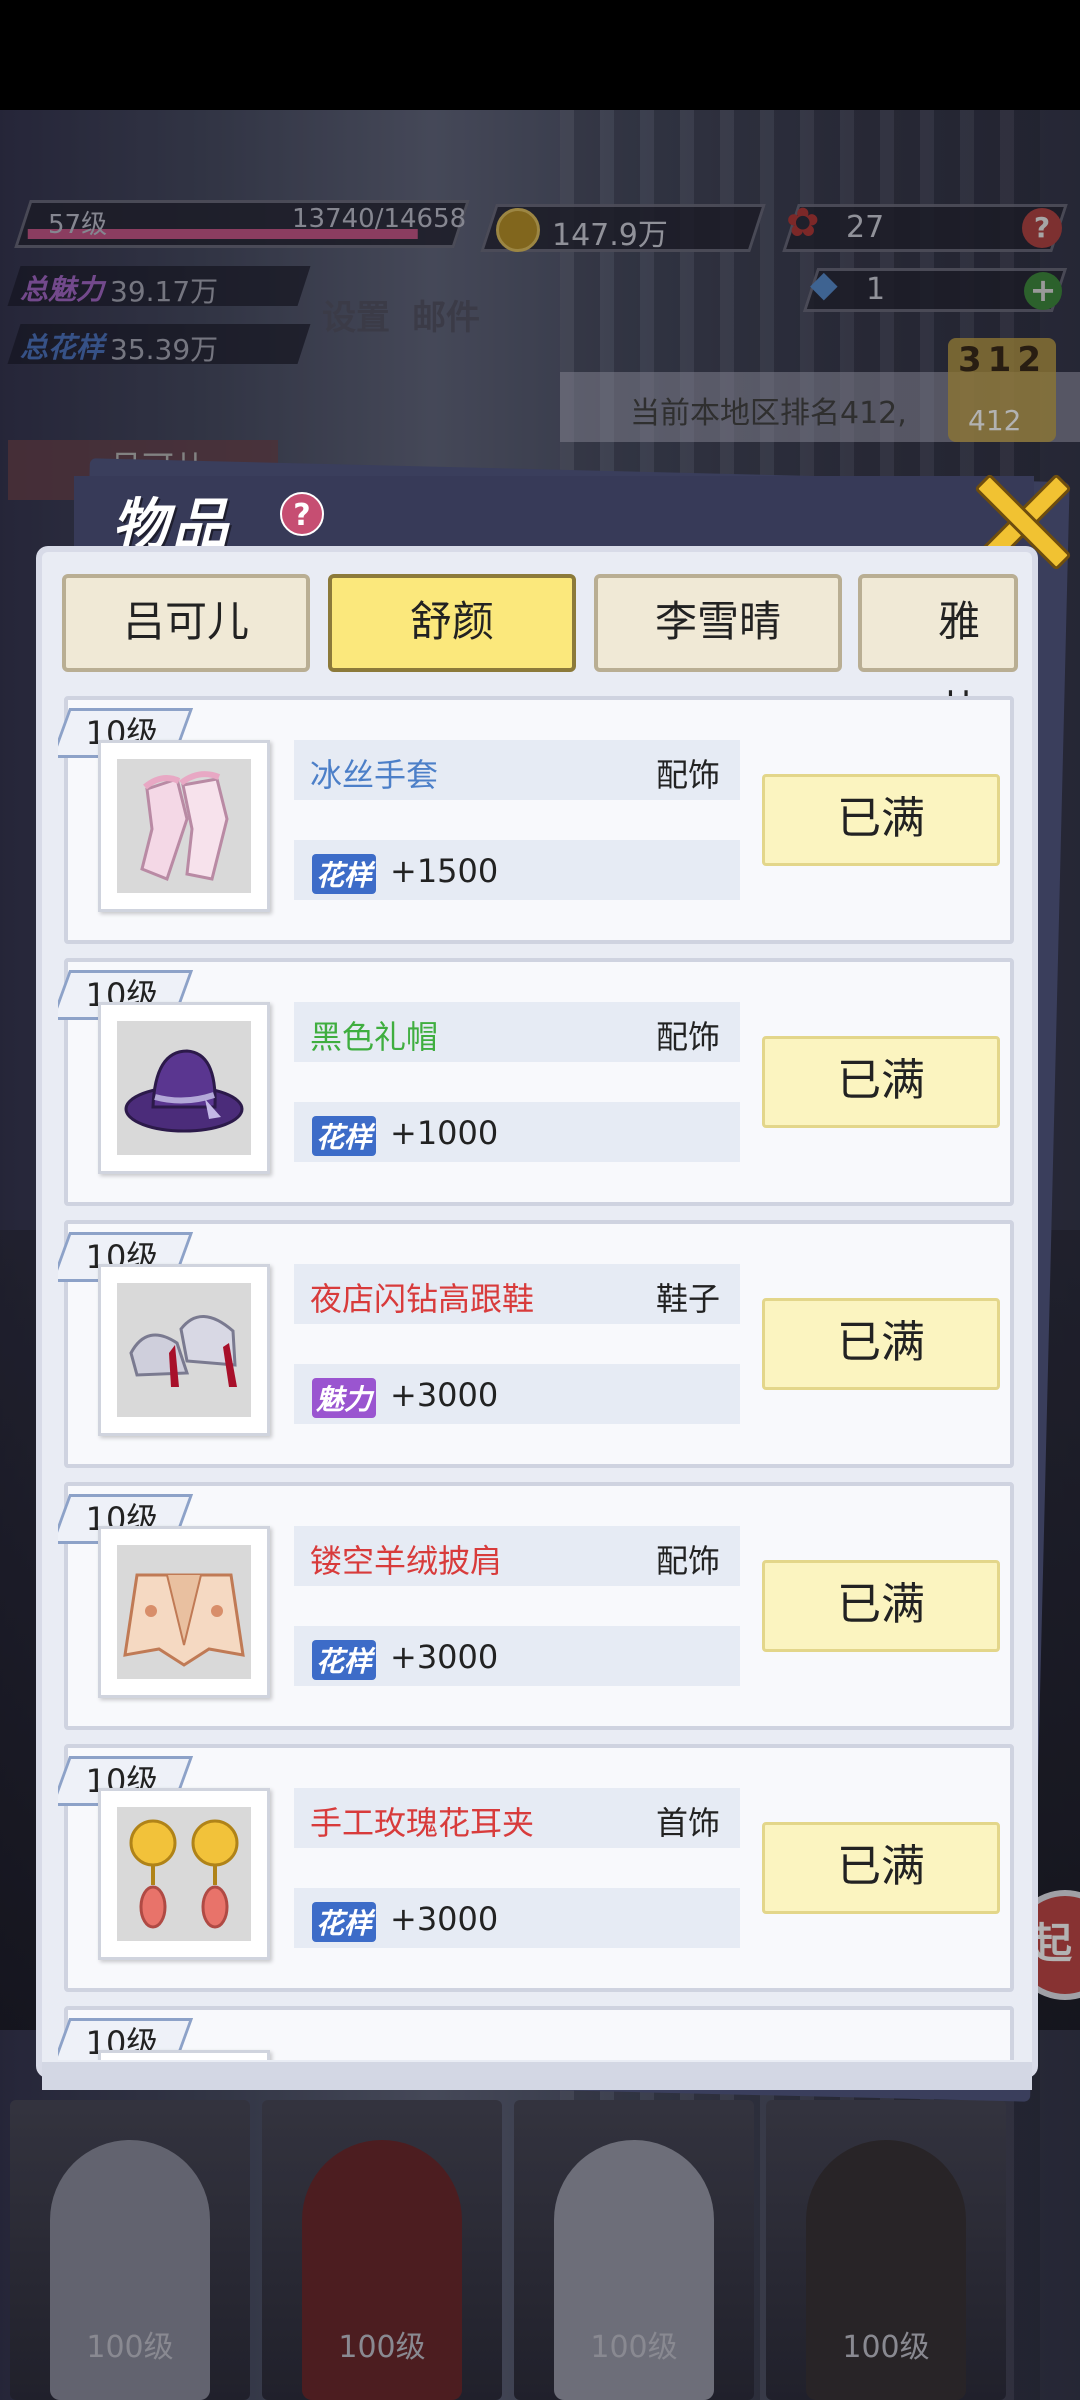 The height and width of the screenshot is (2400, 1080). Describe the element at coordinates (536, 2033) in the screenshot. I see `item-row: 10级` at that location.